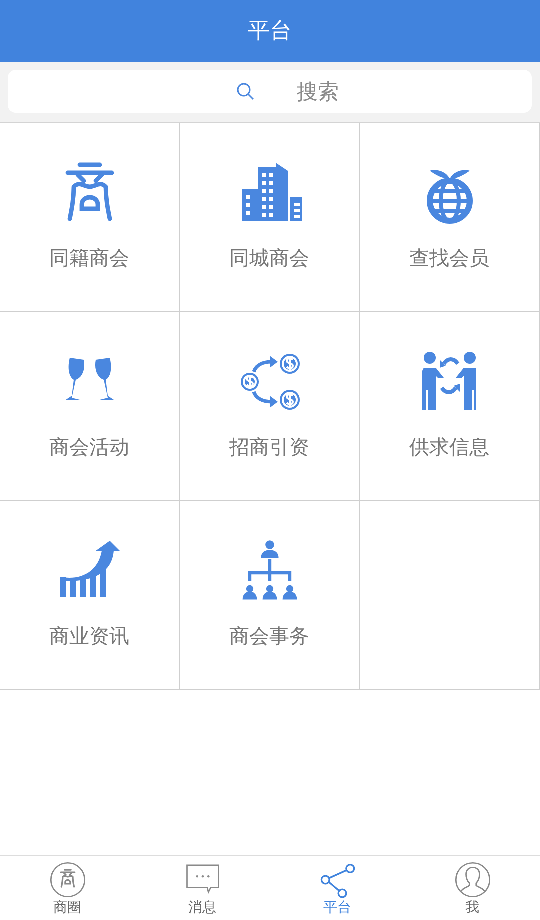 The width and height of the screenshot is (540, 920). I want to click on menu-tile: 供求信息, so click(450, 406).